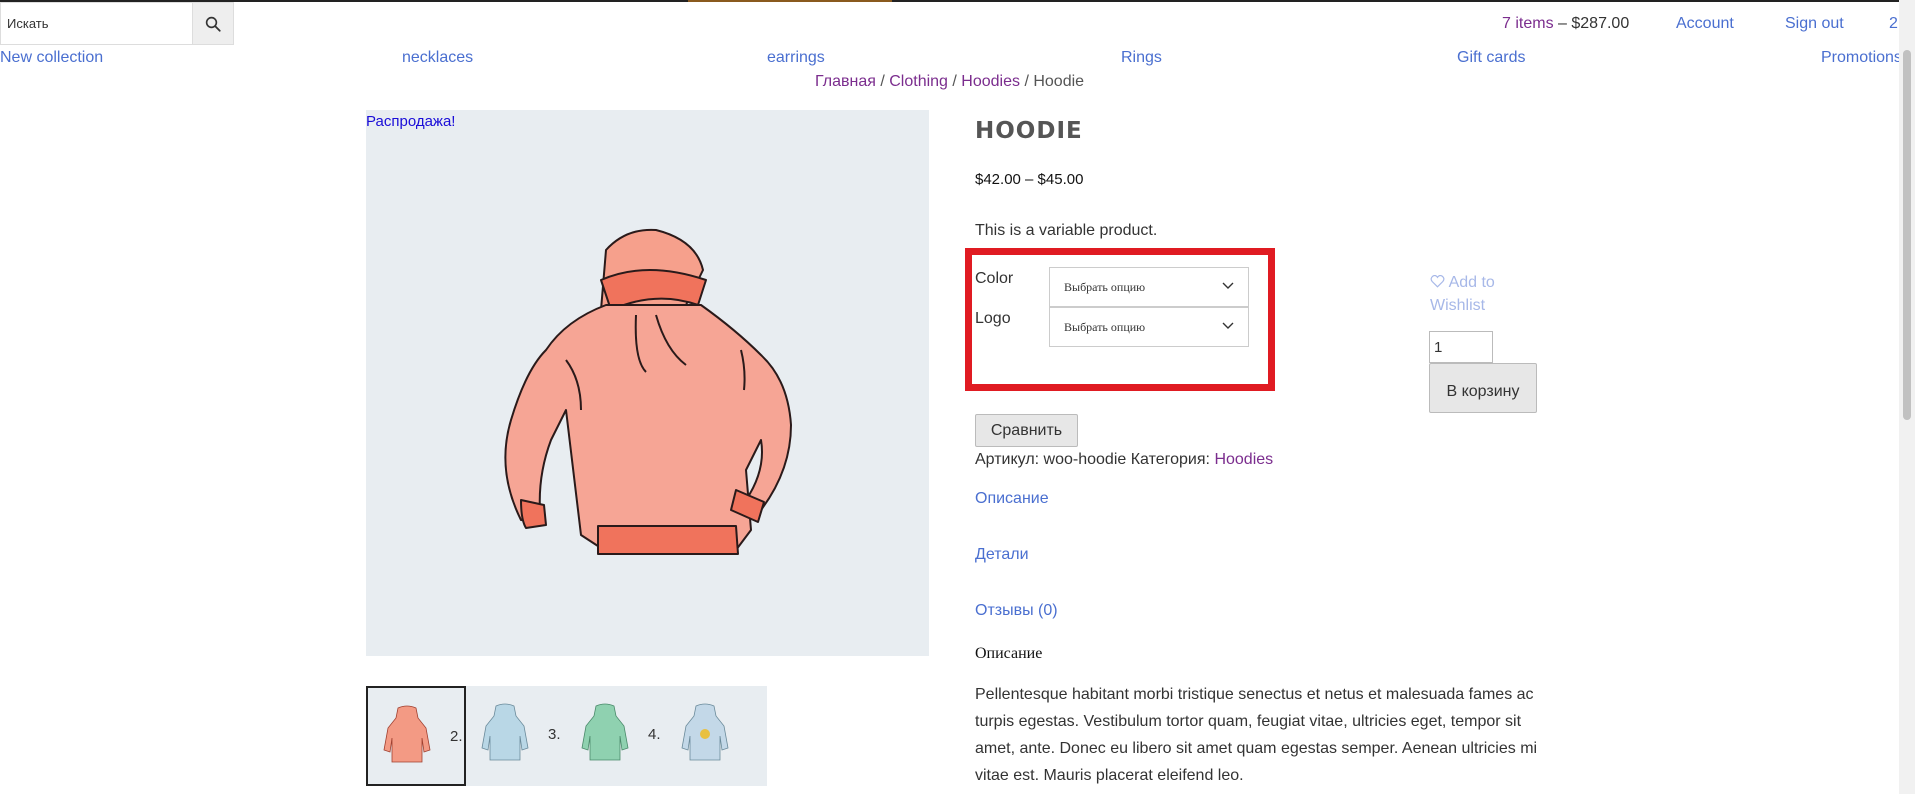 This screenshot has height=794, width=1915. I want to click on search-form, so click(117, 23).